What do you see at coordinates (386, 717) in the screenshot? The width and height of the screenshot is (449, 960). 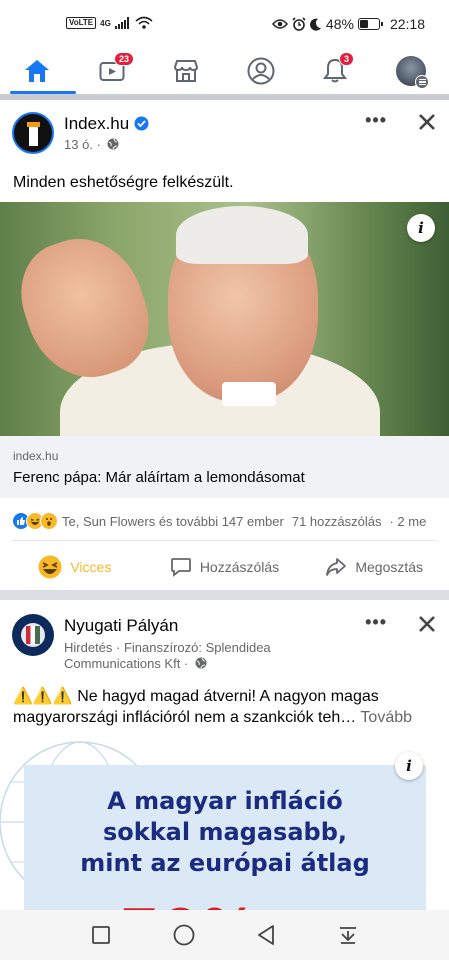 I see `see-more-link: Tovább` at bounding box center [386, 717].